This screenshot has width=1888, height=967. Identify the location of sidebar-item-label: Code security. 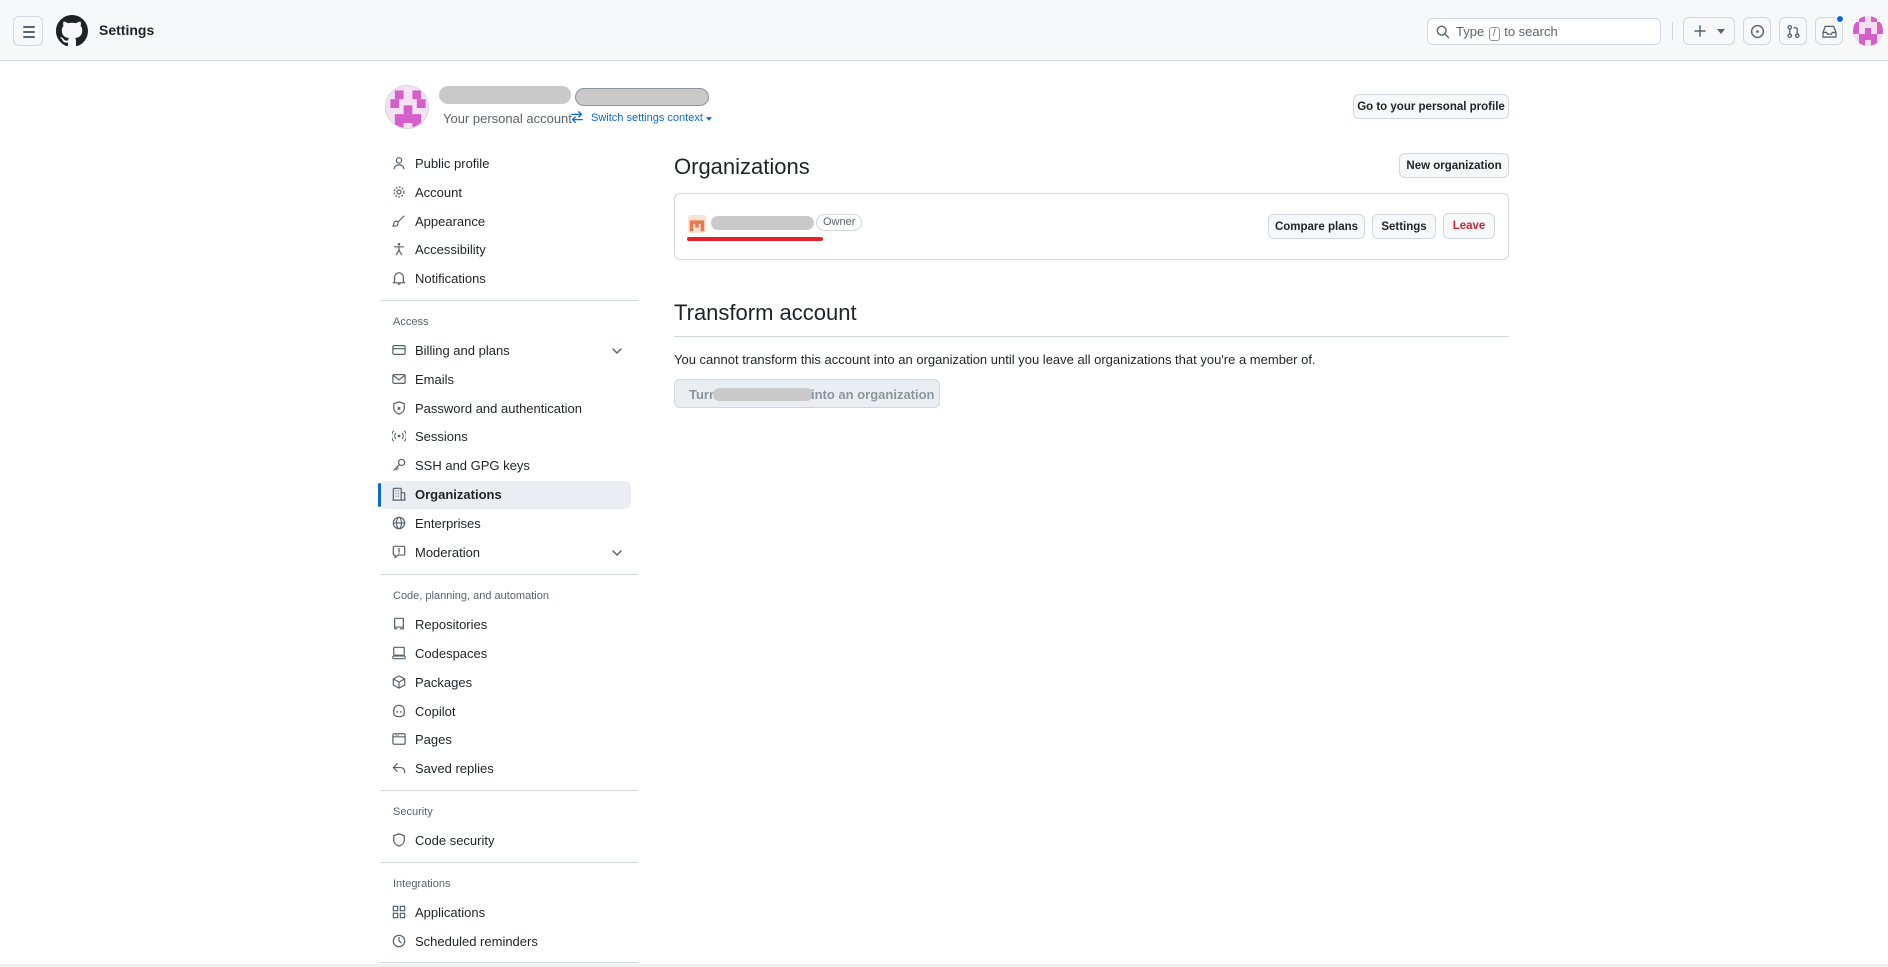
(455, 840).